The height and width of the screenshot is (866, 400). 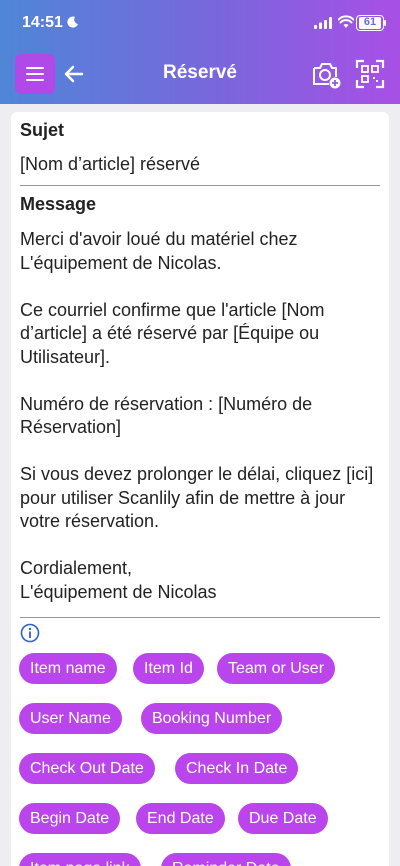 What do you see at coordinates (168, 668) in the screenshot?
I see `chip-item-id: Item Id` at bounding box center [168, 668].